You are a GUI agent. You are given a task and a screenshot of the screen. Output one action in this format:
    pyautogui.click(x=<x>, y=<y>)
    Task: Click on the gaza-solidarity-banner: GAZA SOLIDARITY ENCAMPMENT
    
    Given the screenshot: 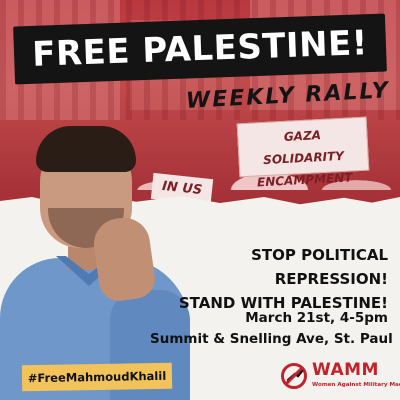 What is the action you would take?
    pyautogui.click(x=303, y=152)
    